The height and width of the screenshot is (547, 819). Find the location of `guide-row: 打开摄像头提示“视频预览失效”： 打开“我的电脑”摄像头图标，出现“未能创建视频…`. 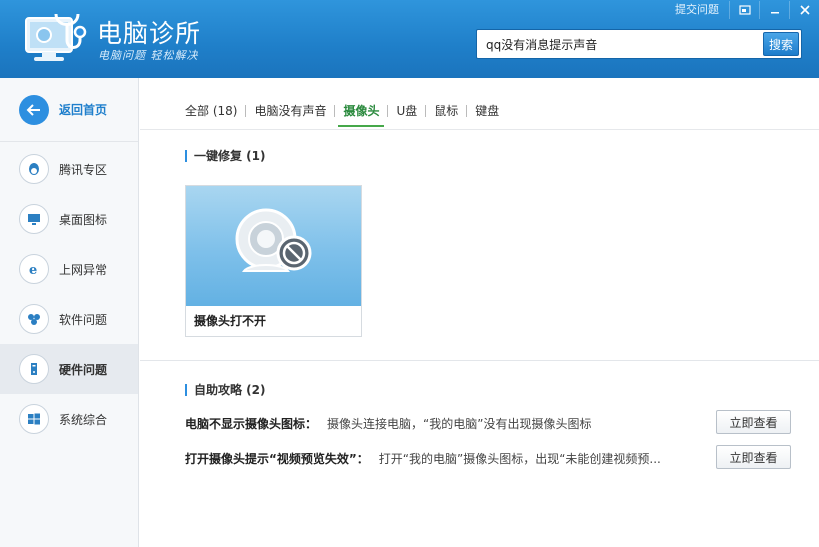

guide-row: 打开摄像头提示“视频预览失效”： 打开“我的电脑”摄像头图标，出现“未能创建视频… is located at coordinates (488, 458).